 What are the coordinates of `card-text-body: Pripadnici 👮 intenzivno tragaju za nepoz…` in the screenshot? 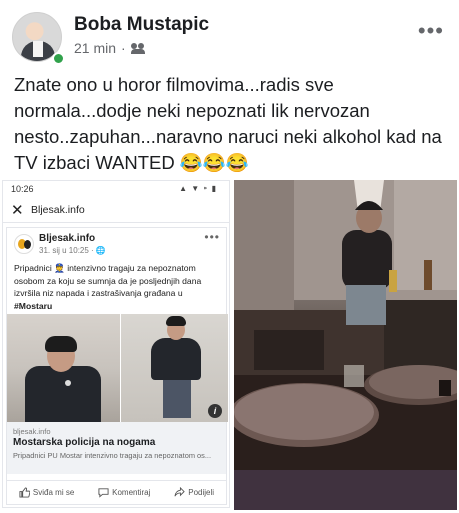 It's located at (108, 280).